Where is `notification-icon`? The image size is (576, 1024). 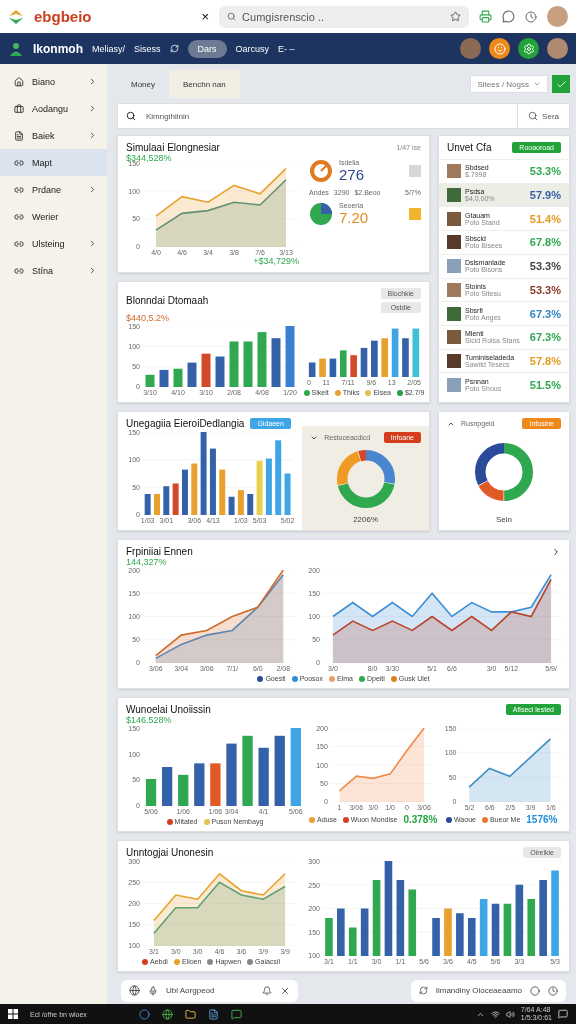 notification-icon is located at coordinates (563, 1014).